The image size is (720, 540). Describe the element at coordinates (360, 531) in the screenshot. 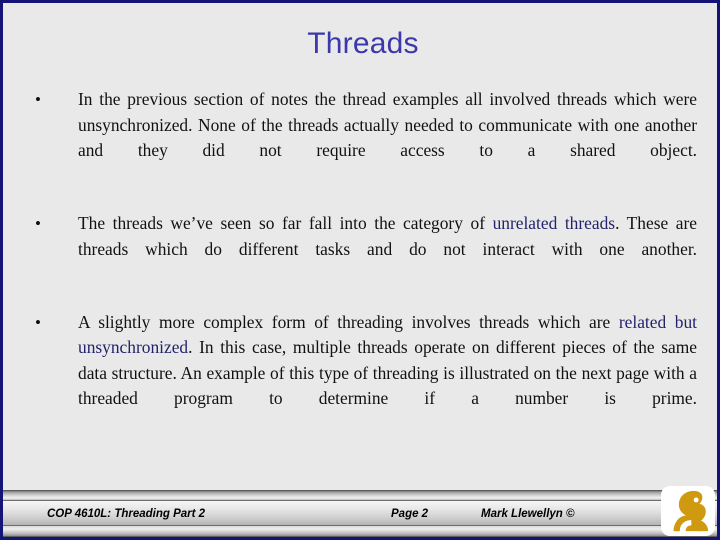

I see `footer-bottom-strip` at that location.